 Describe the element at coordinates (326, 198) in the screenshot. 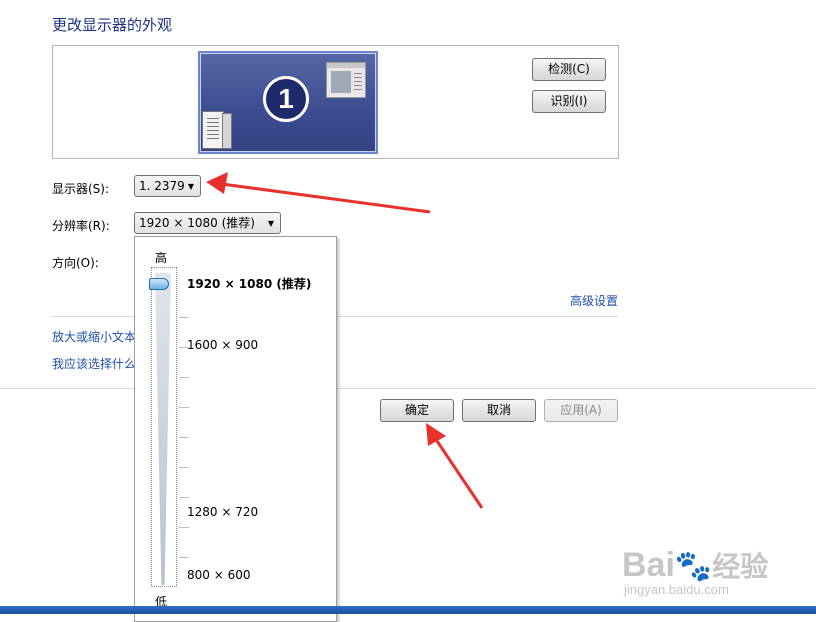

I see `annotation-arrow-display` at that location.